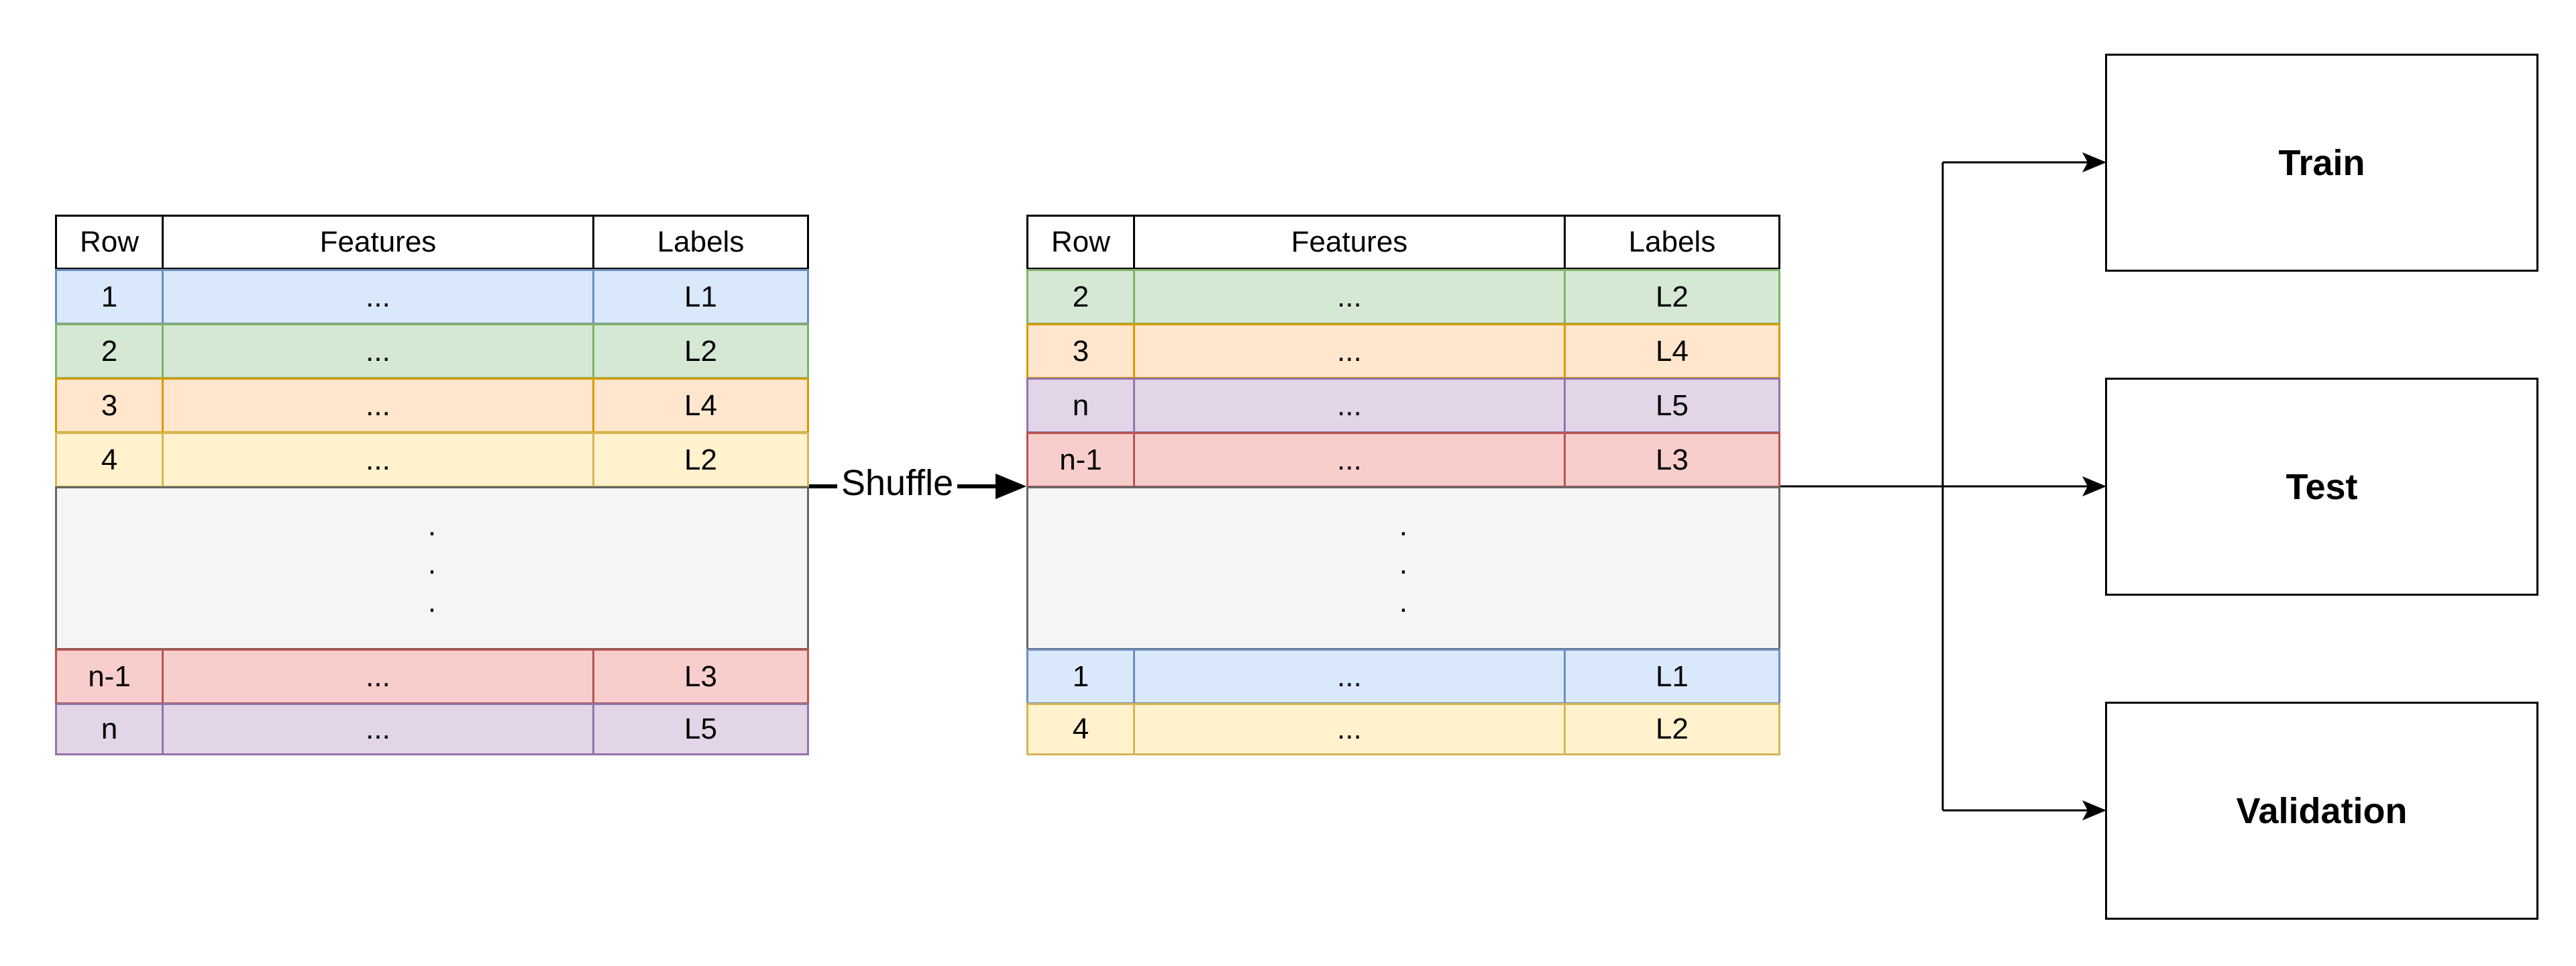 Image resolution: width=2576 pixels, height=966 pixels. What do you see at coordinates (1011, 486) in the screenshot?
I see `shuffle-arrow-head` at bounding box center [1011, 486].